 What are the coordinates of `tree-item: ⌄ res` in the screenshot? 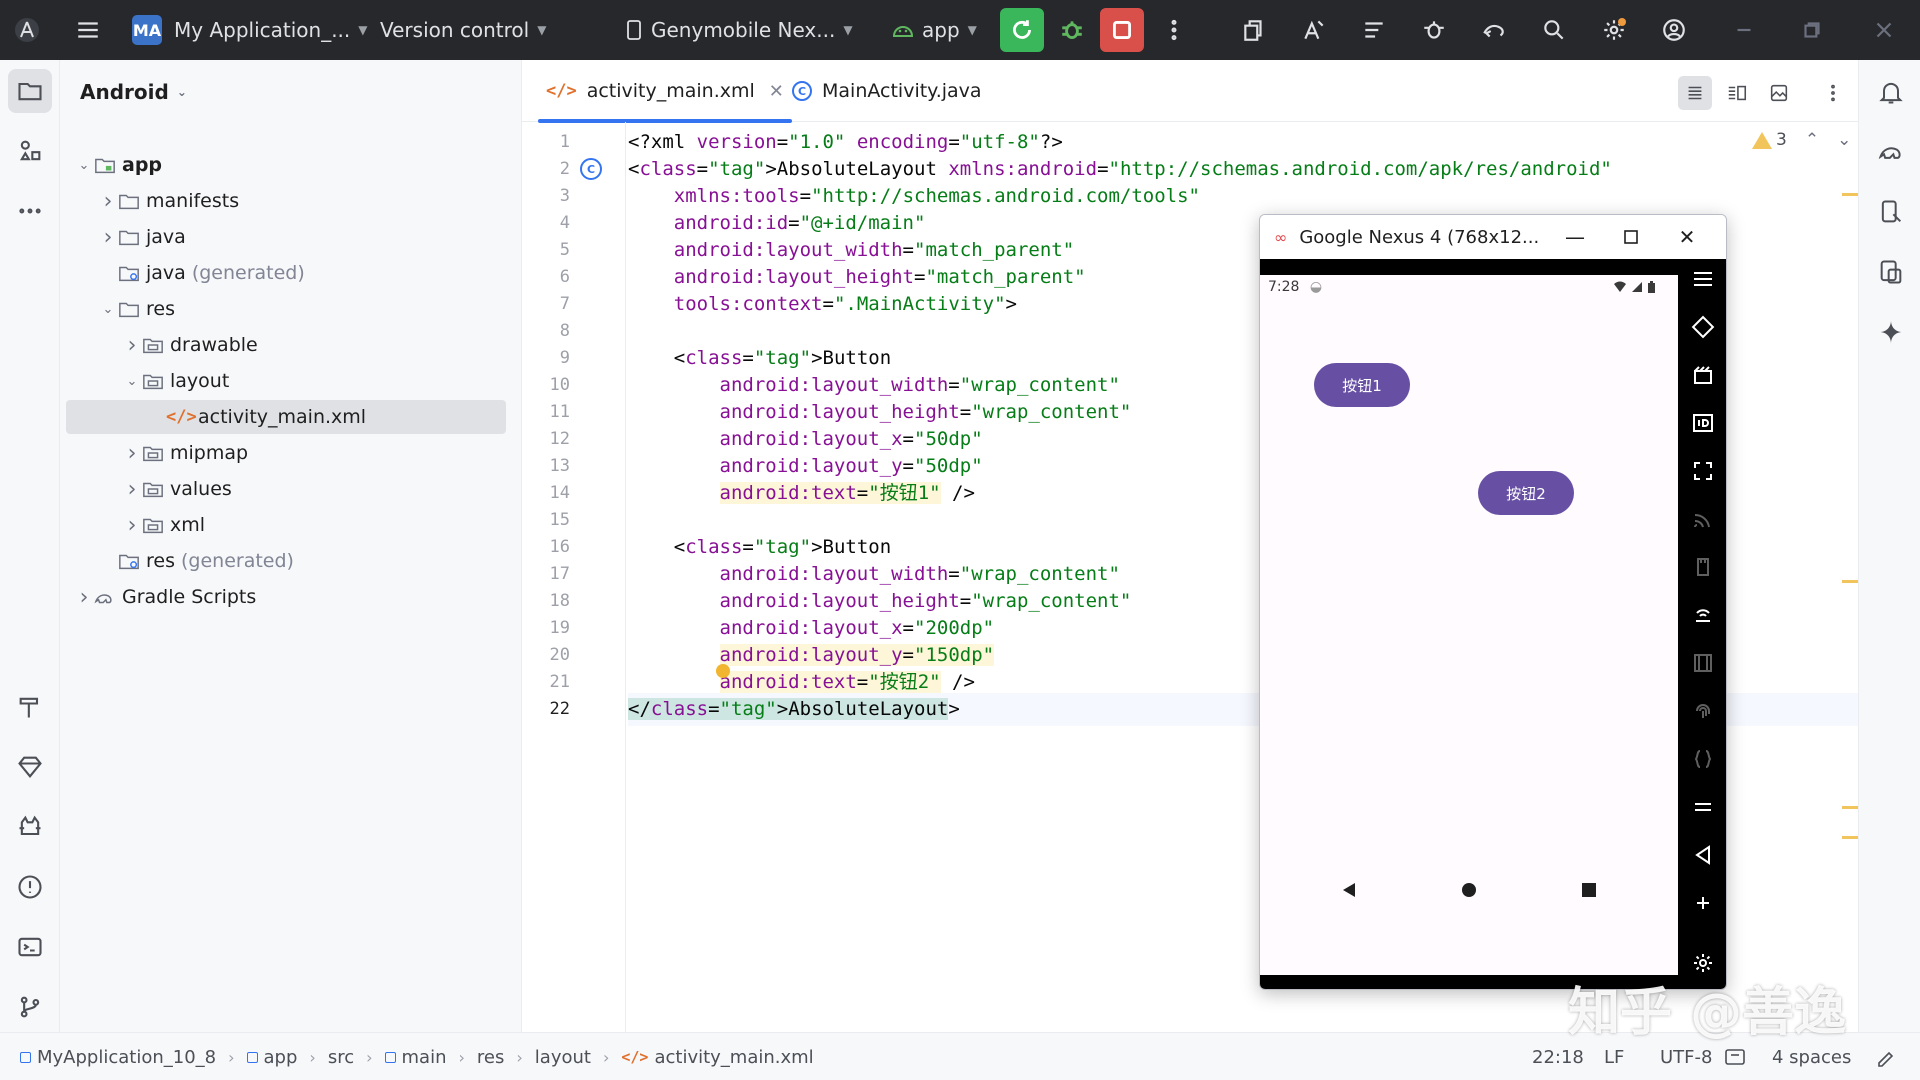 It's located at (136, 309).